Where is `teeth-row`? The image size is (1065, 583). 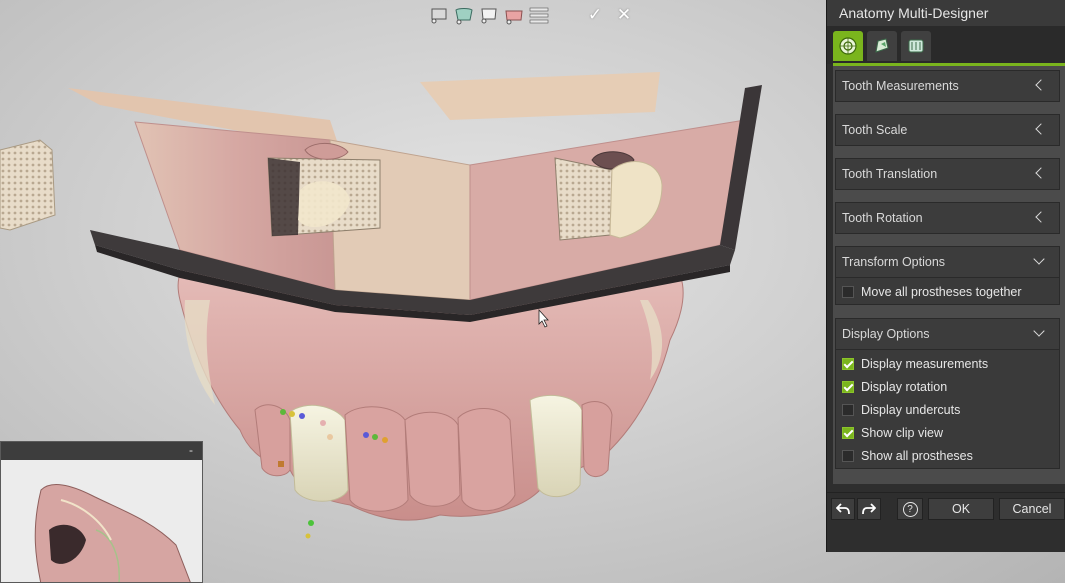 teeth-row is located at coordinates (433, 453).